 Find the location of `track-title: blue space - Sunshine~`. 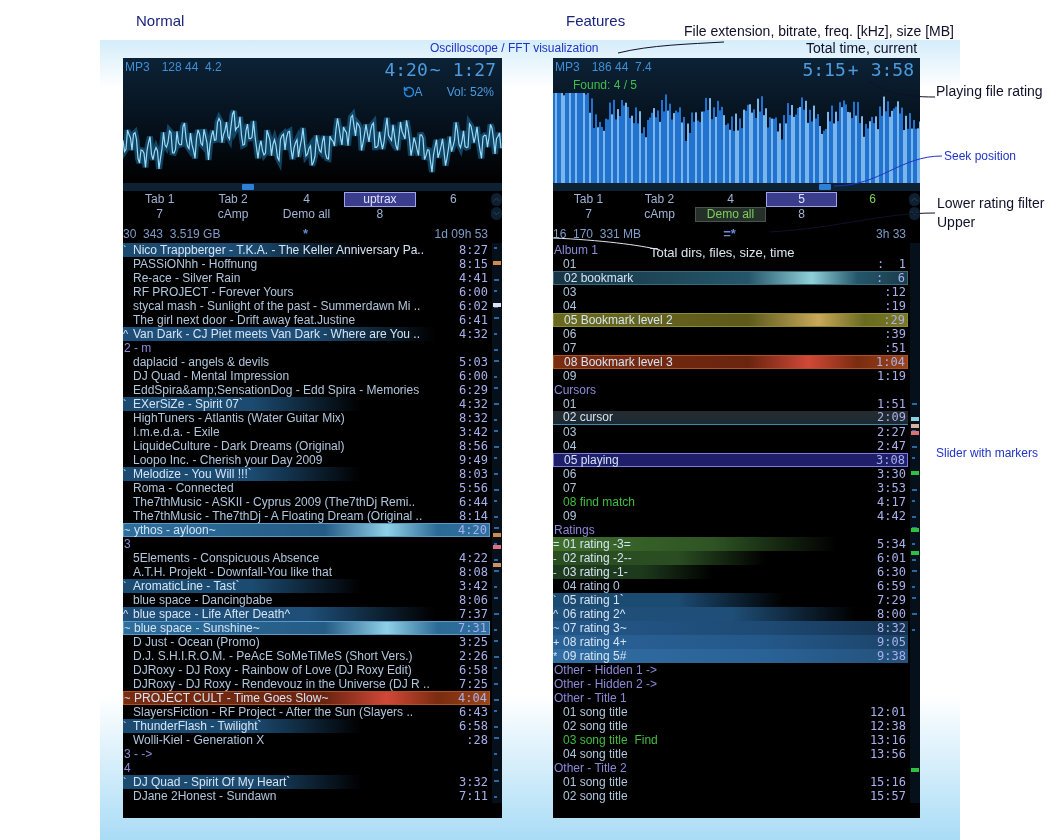

track-title: blue space - Sunshine~ is located at coordinates (296, 628).